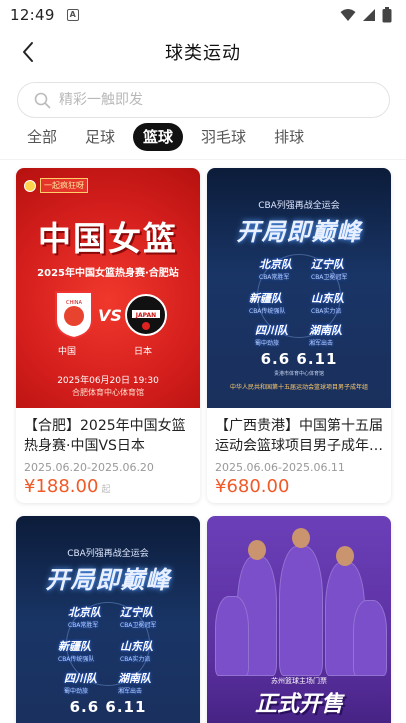  I want to click on svg-text: JAPAN, so click(145, 315).